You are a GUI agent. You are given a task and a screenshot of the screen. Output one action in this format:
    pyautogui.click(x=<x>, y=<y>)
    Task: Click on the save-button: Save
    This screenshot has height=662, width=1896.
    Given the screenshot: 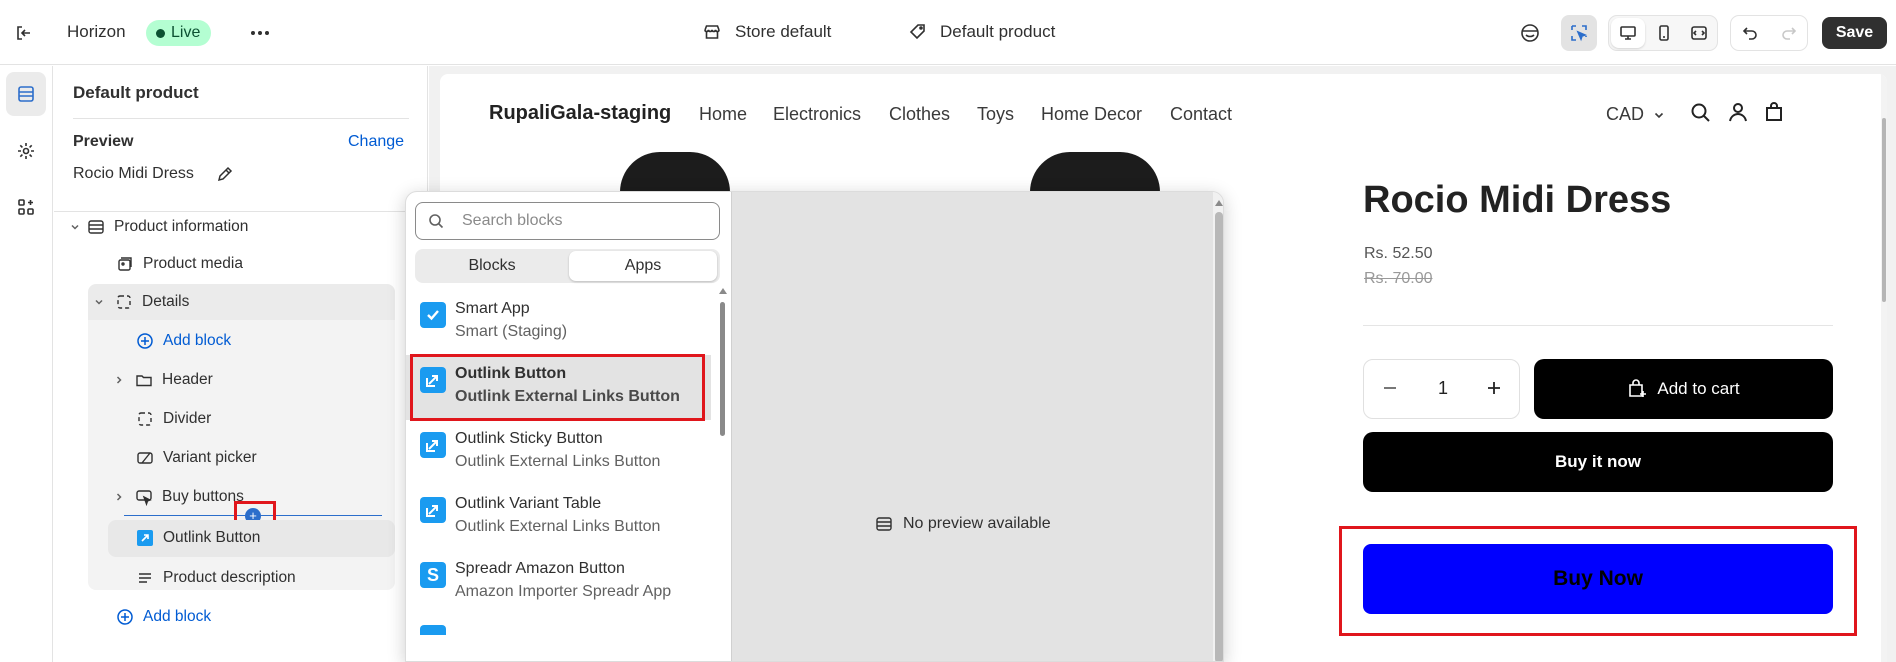 What is the action you would take?
    pyautogui.click(x=1854, y=33)
    